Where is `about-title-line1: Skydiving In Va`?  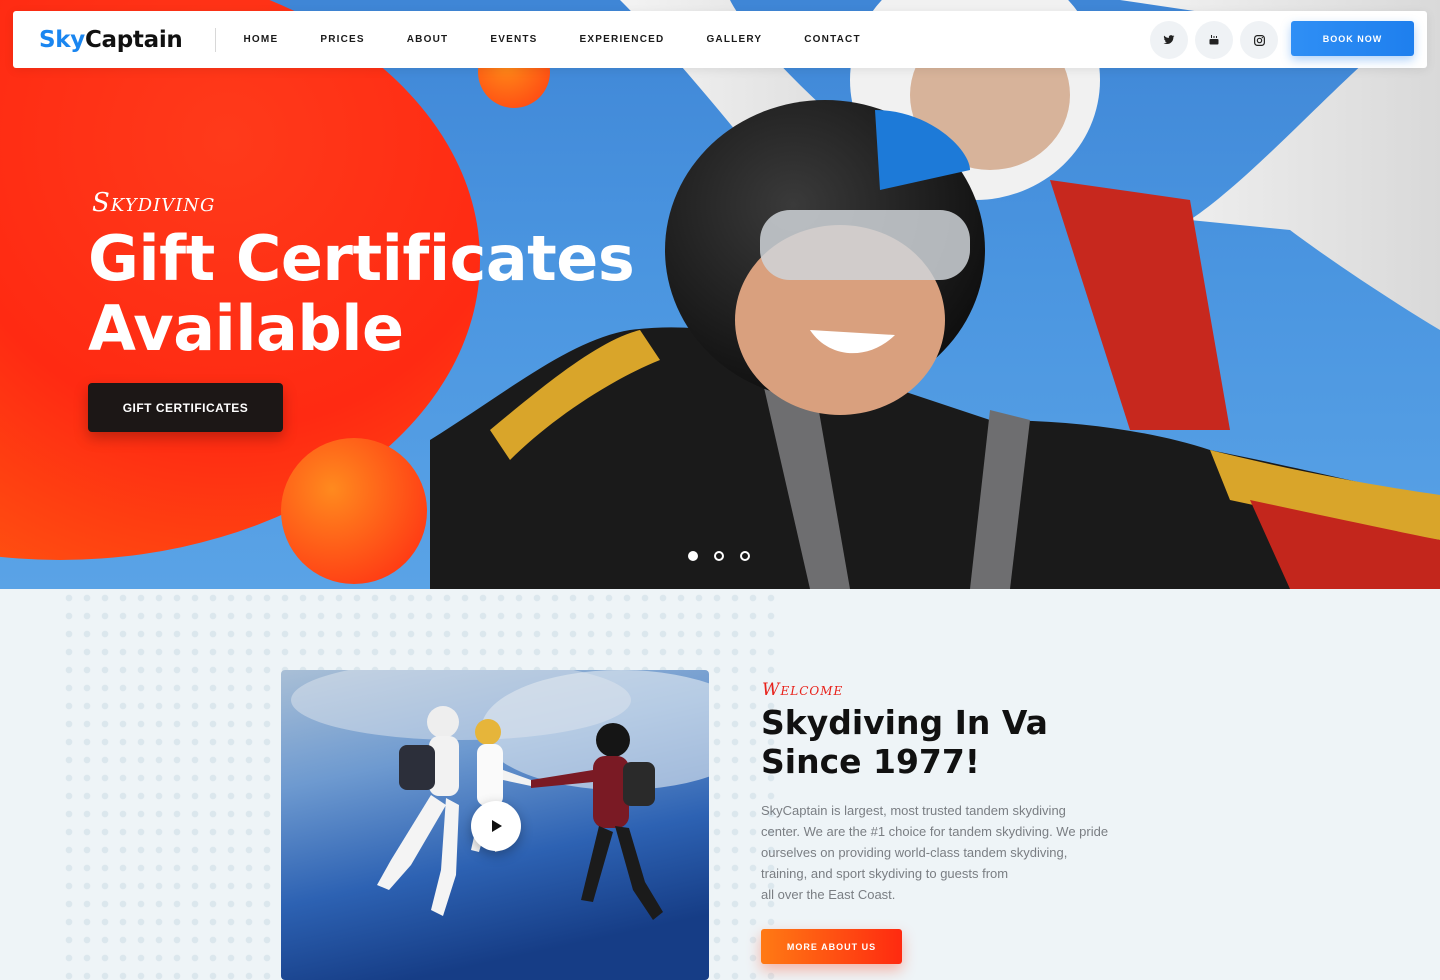 about-title-line1: Skydiving In Va is located at coordinates (904, 722).